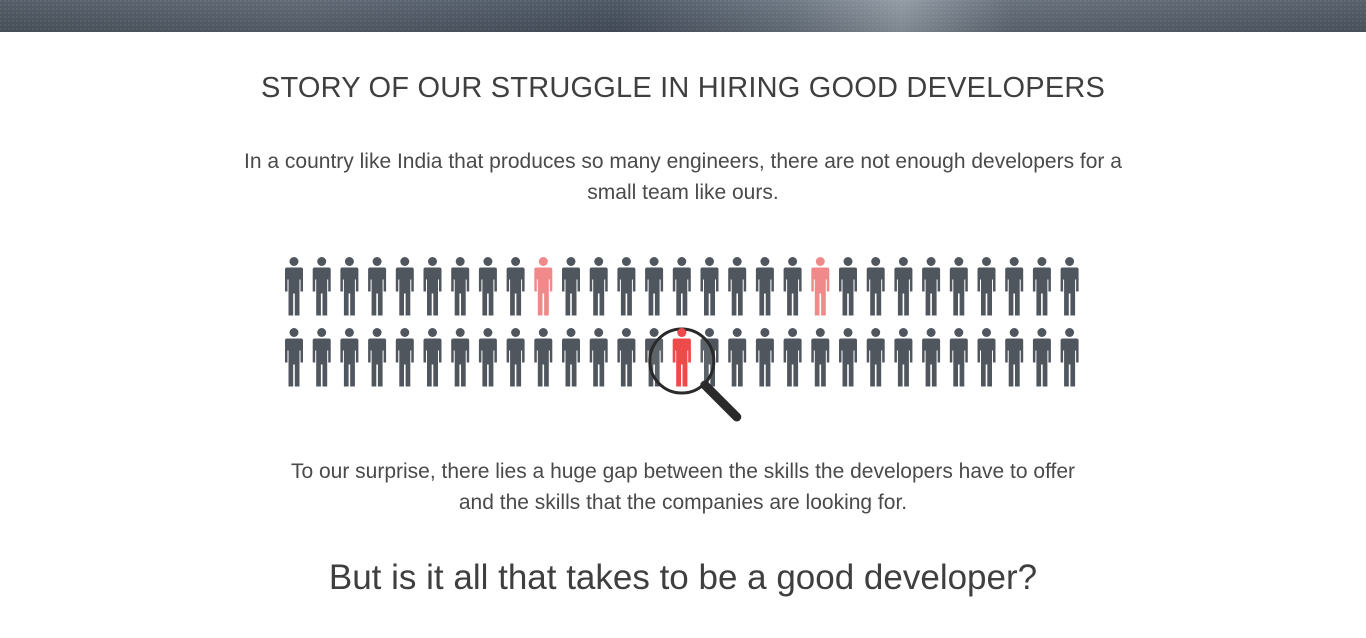  Describe the element at coordinates (683, 16) in the screenshot. I see `hero-image-strip` at that location.